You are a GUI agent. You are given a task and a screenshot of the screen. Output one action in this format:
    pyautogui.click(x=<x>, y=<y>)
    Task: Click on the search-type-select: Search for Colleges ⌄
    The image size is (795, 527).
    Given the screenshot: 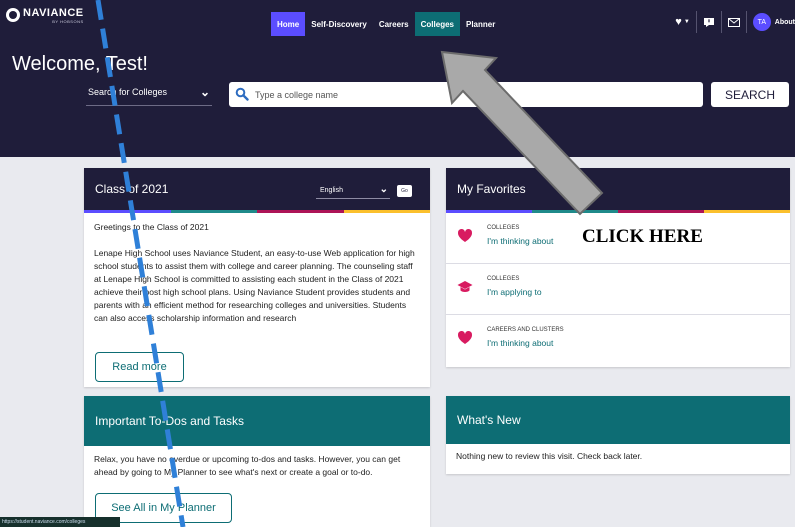 What is the action you would take?
    pyautogui.click(x=149, y=95)
    